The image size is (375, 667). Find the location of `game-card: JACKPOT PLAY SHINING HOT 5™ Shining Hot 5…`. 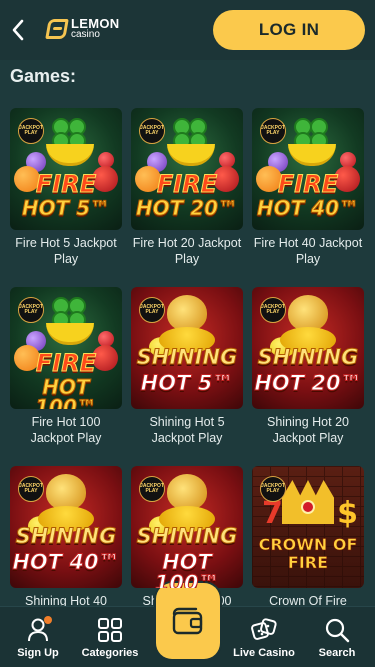

game-card: JACKPOT PLAY SHINING HOT 5™ Shining Hot 5… is located at coordinates (187, 377).